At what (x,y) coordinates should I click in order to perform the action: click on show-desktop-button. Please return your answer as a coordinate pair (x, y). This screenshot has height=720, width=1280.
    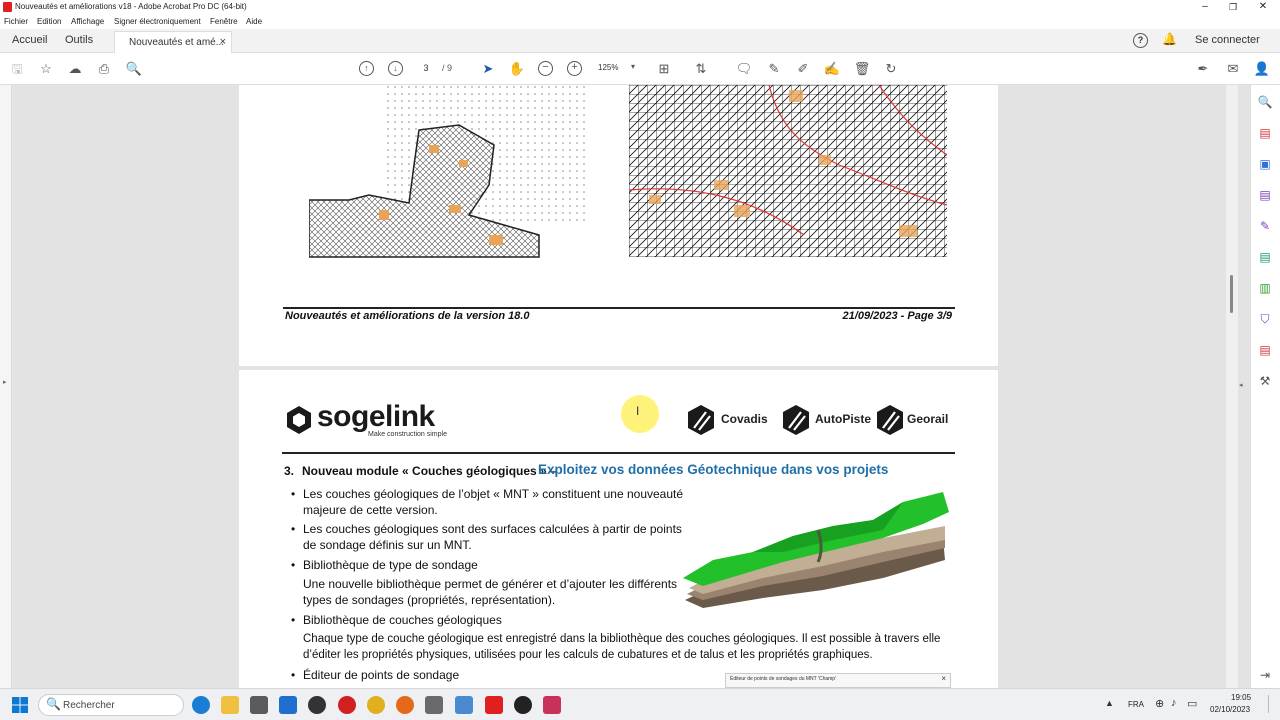
    Looking at the image, I should click on (1272, 704).